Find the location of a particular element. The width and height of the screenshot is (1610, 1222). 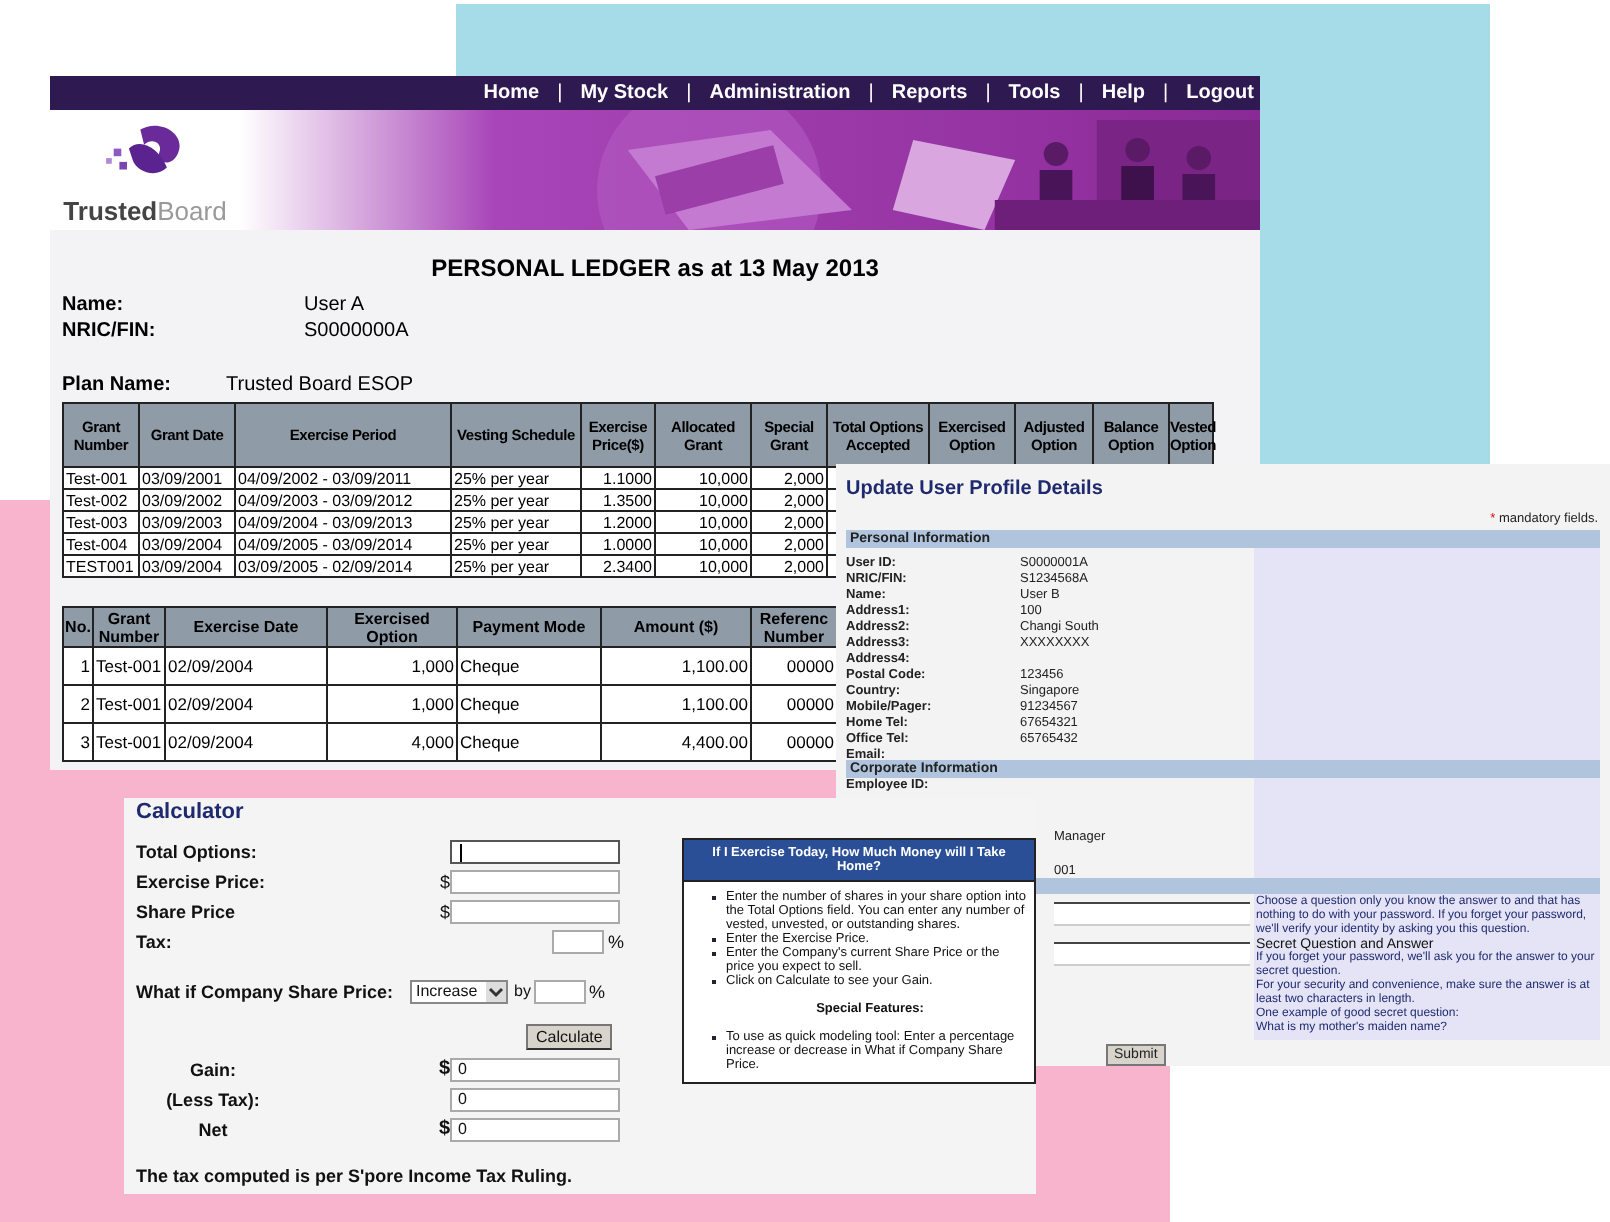

column-header: Amount ($) is located at coordinates (676, 627).